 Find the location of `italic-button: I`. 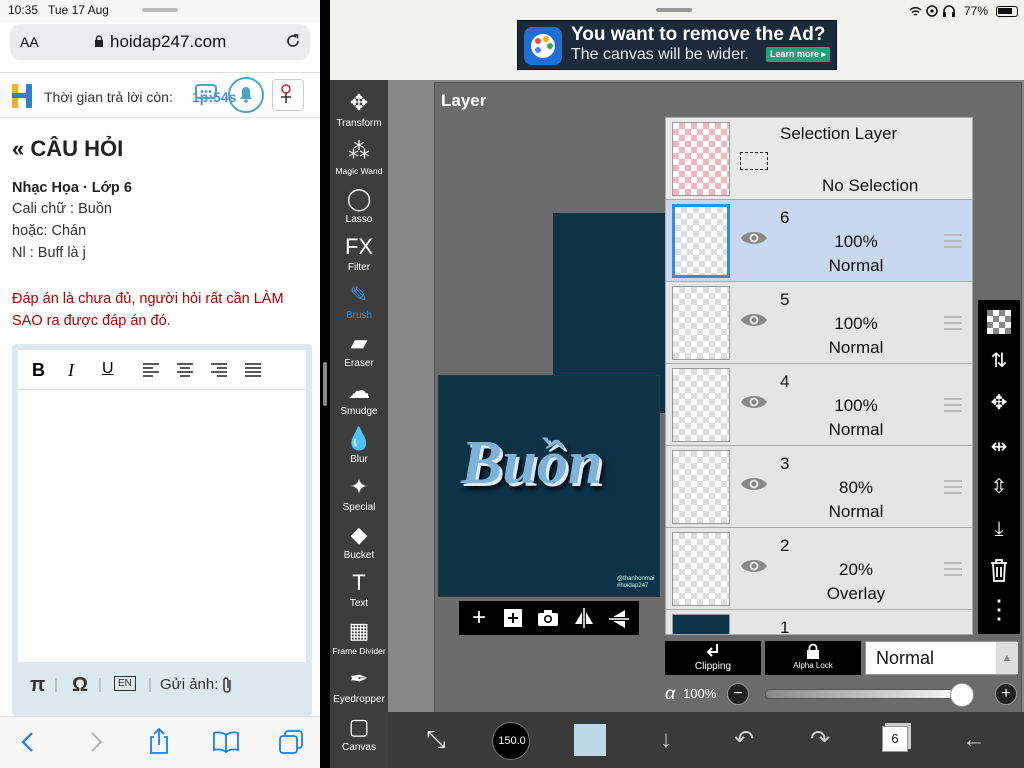

italic-button: I is located at coordinates (71, 370).